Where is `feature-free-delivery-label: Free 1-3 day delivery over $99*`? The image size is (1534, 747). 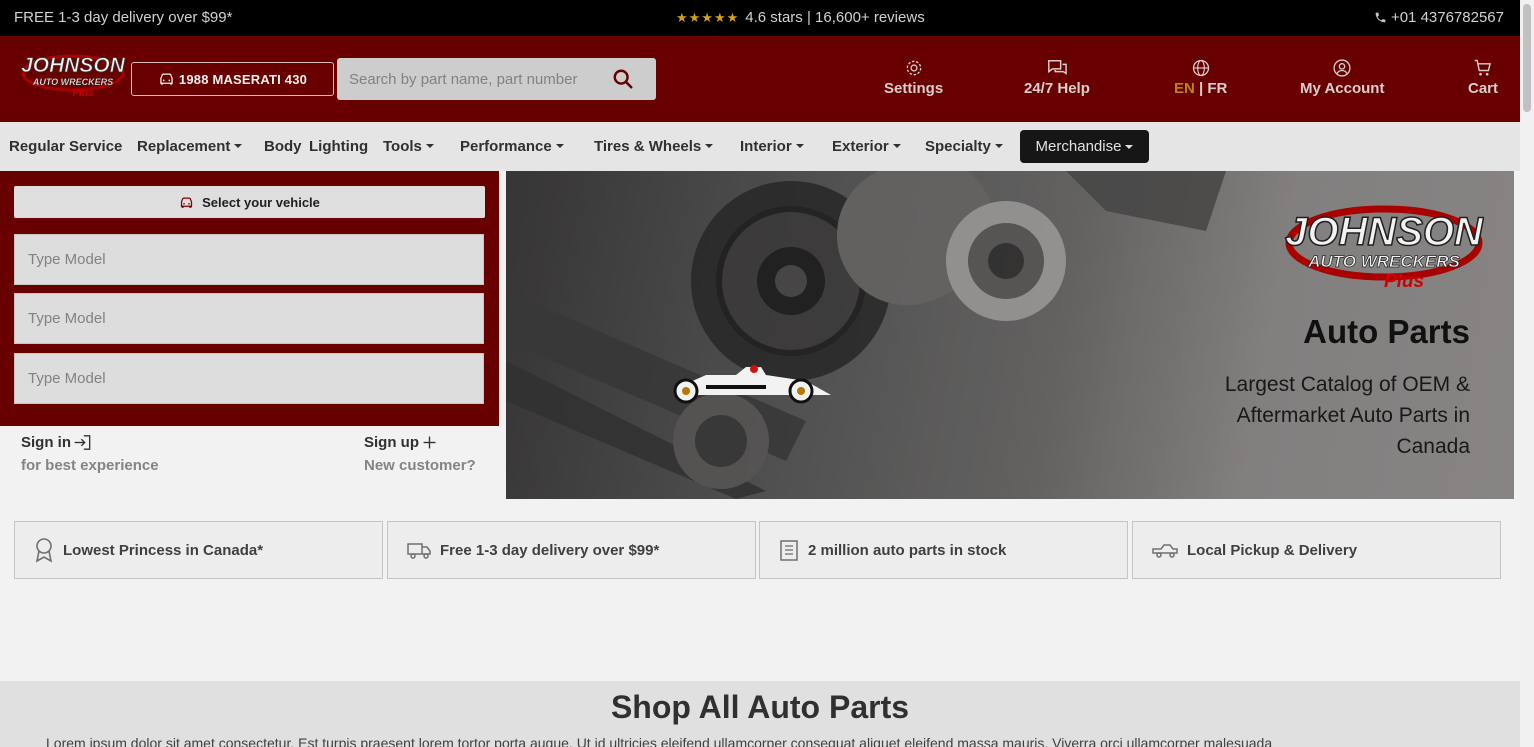
feature-free-delivery-label: Free 1-3 day delivery over $99* is located at coordinates (550, 550).